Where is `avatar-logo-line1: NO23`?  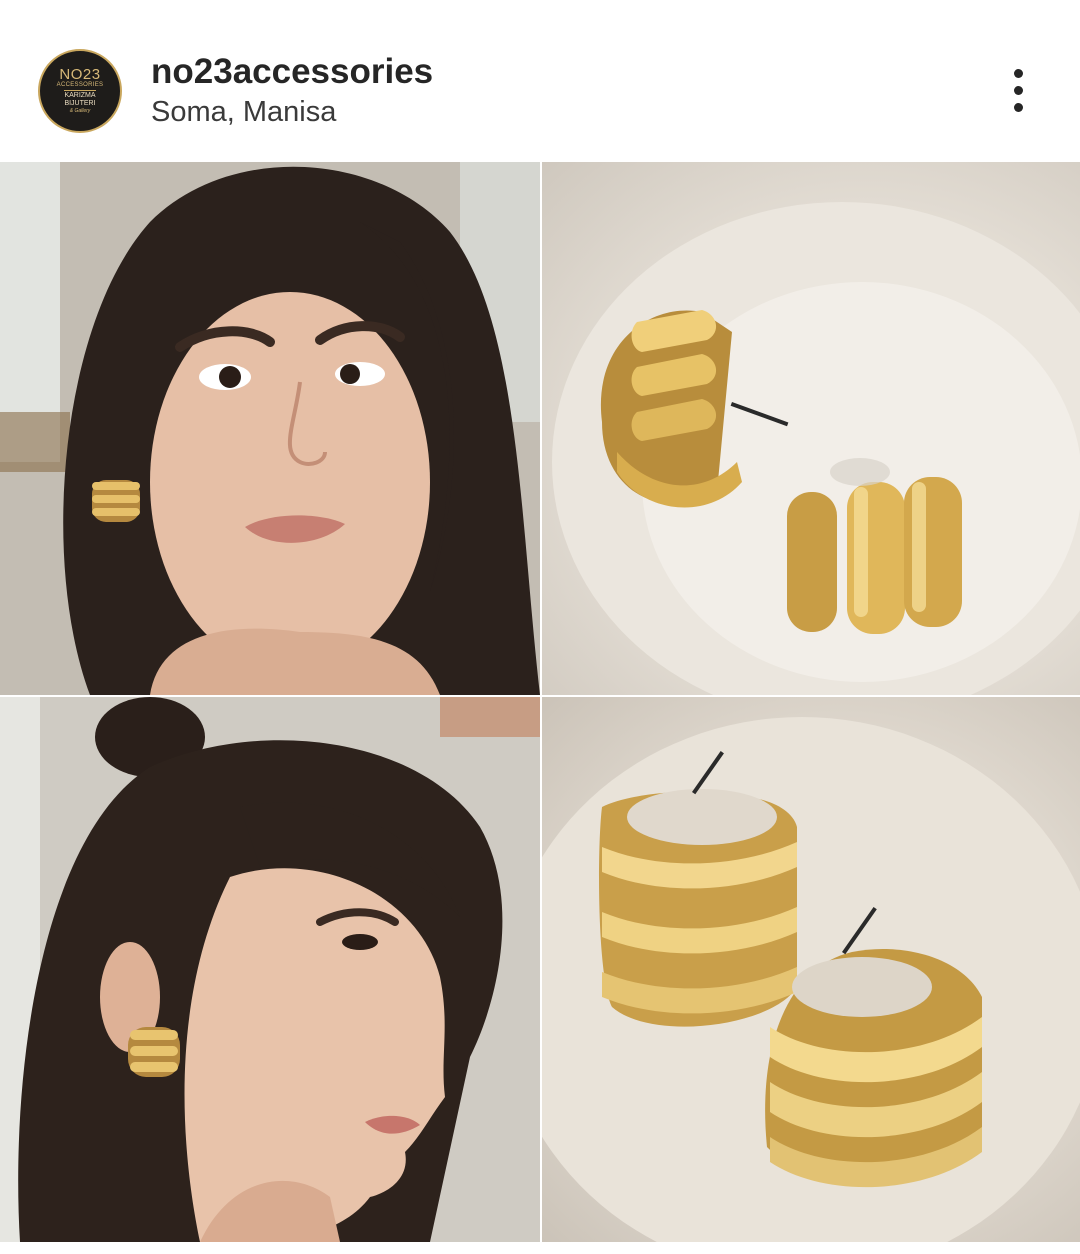
avatar-logo-line1: NO23 is located at coordinates (80, 74).